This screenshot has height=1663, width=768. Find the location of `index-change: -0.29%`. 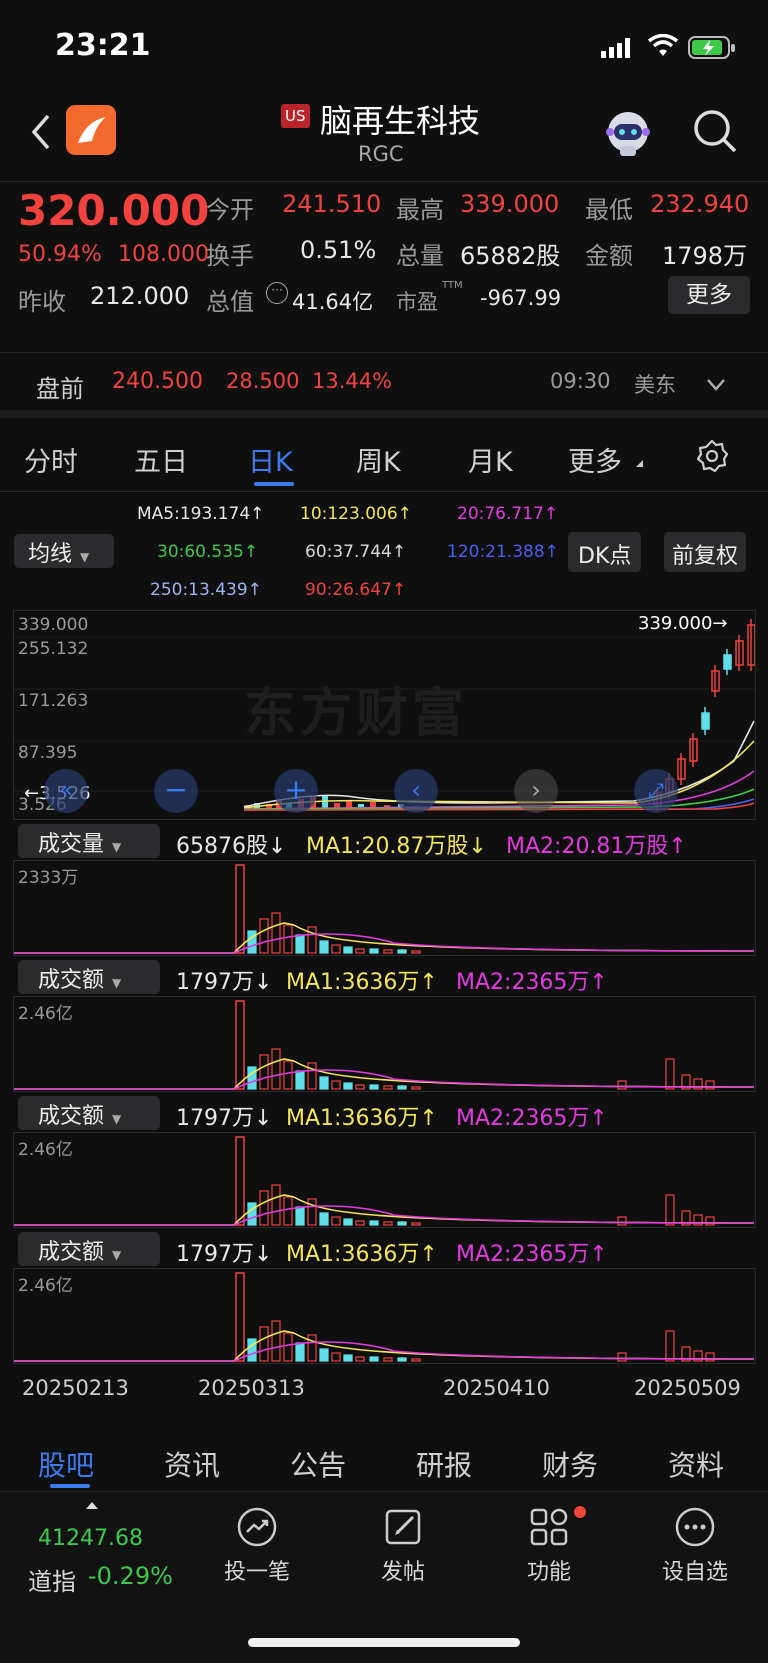

index-change: -0.29% is located at coordinates (130, 1576).